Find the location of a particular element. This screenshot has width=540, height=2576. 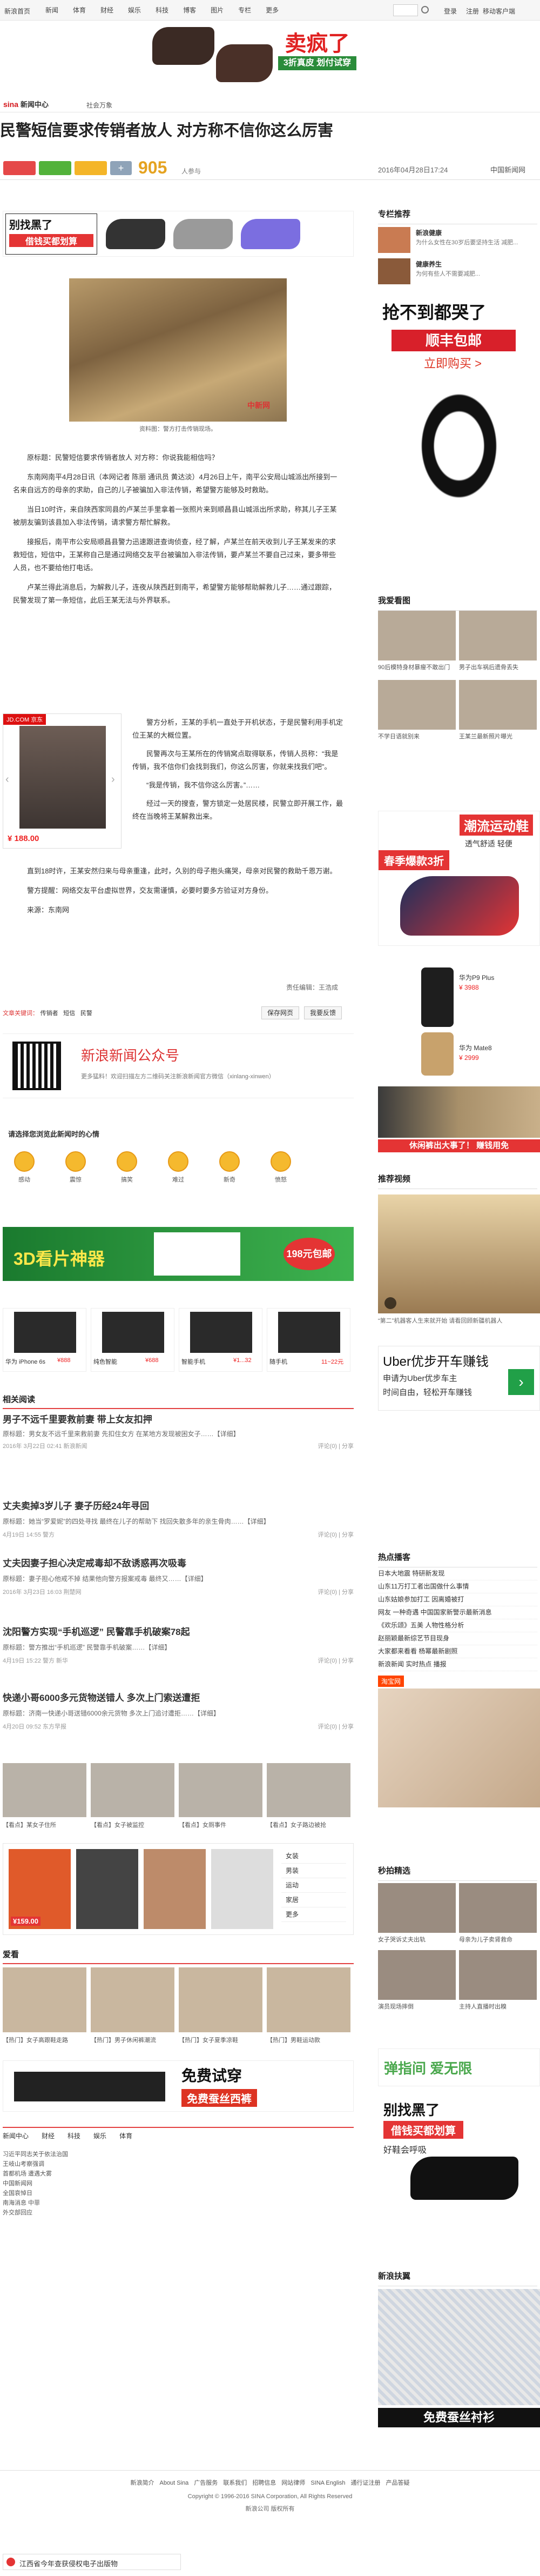

register-link: 注册 is located at coordinates (473, 11).